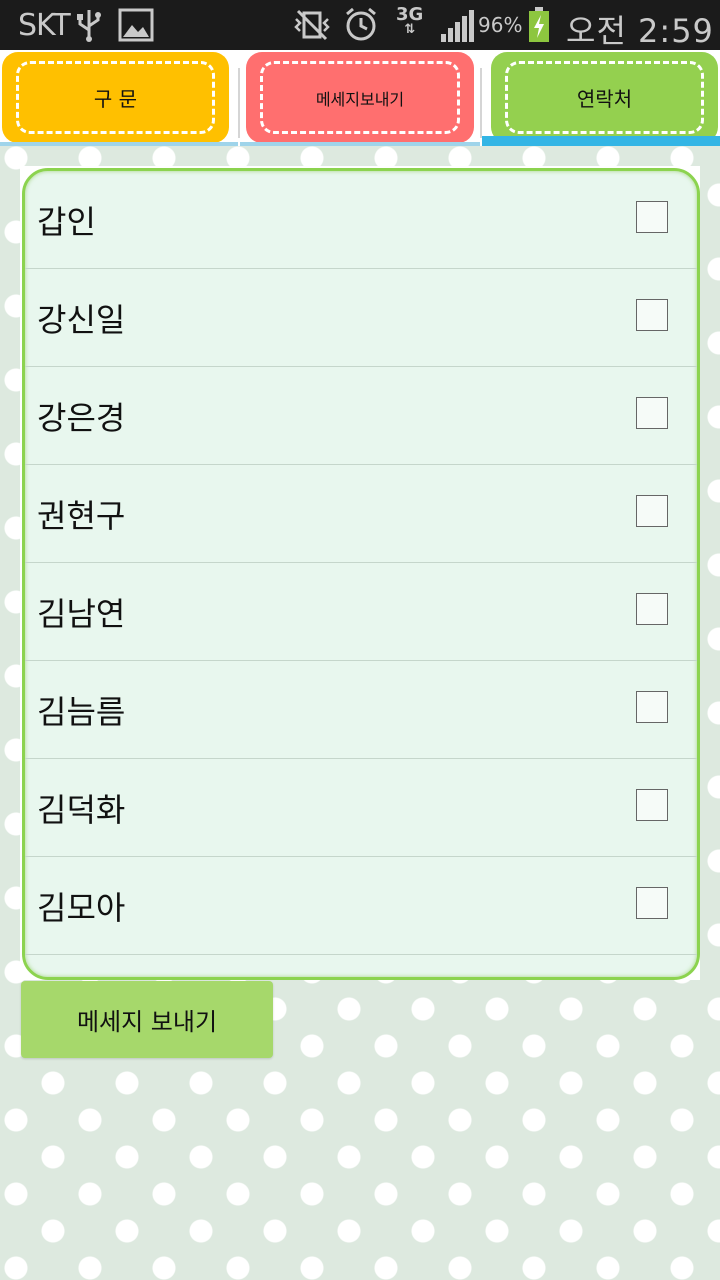 The height and width of the screenshot is (1280, 720). Describe the element at coordinates (81, 614) in the screenshot. I see `contact-name: 김남연` at that location.